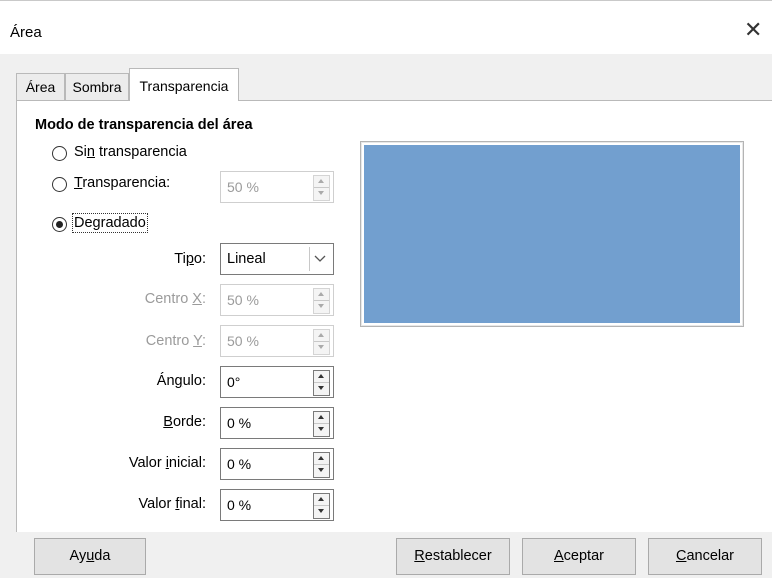 This screenshot has width=772, height=578. I want to click on start-value-label: Valor inicial:, so click(167, 463).